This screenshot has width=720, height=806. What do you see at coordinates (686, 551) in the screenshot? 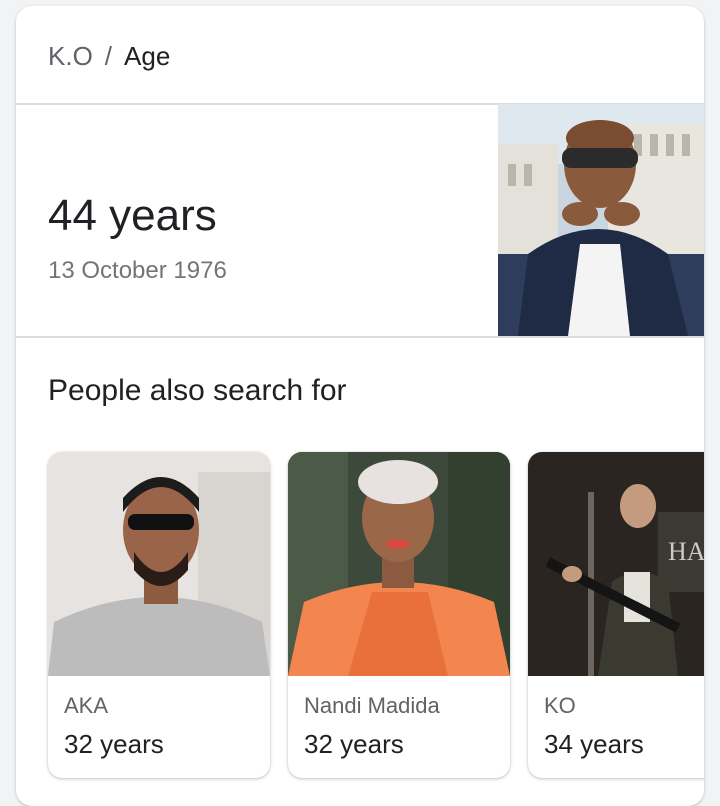
I see `svg-text: HA` at bounding box center [686, 551].